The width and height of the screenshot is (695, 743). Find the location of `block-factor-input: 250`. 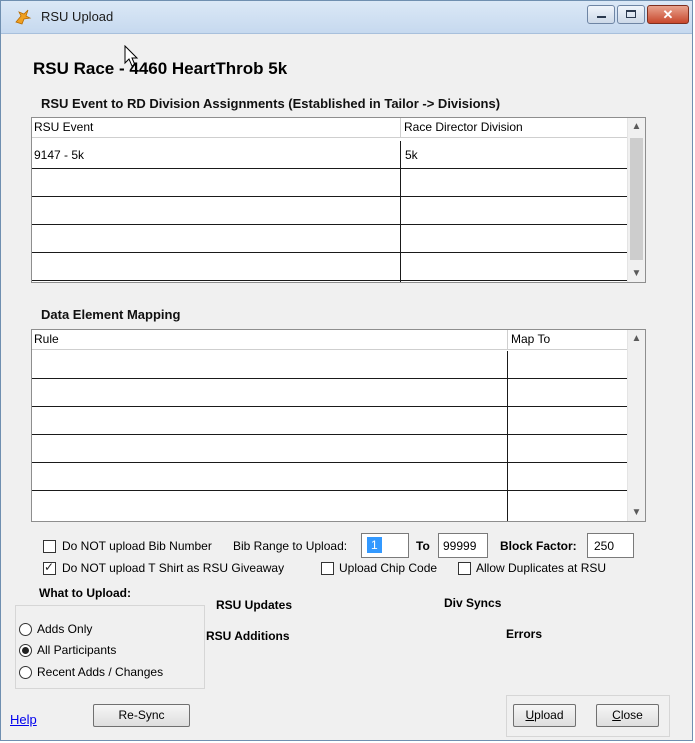

block-factor-input: 250 is located at coordinates (610, 545).